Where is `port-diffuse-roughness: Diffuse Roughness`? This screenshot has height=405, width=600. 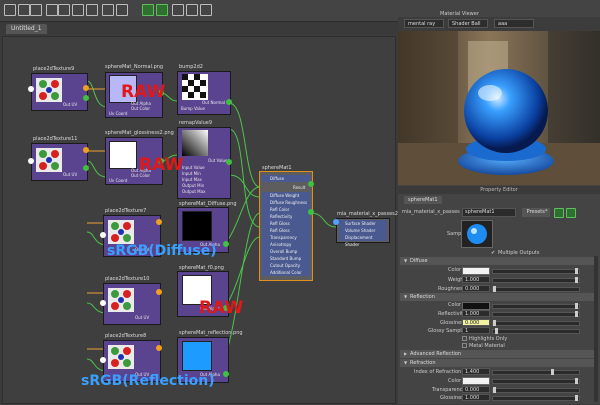
port-diffuse-roughness: Diffuse Roughness is located at coordinates (286, 202).